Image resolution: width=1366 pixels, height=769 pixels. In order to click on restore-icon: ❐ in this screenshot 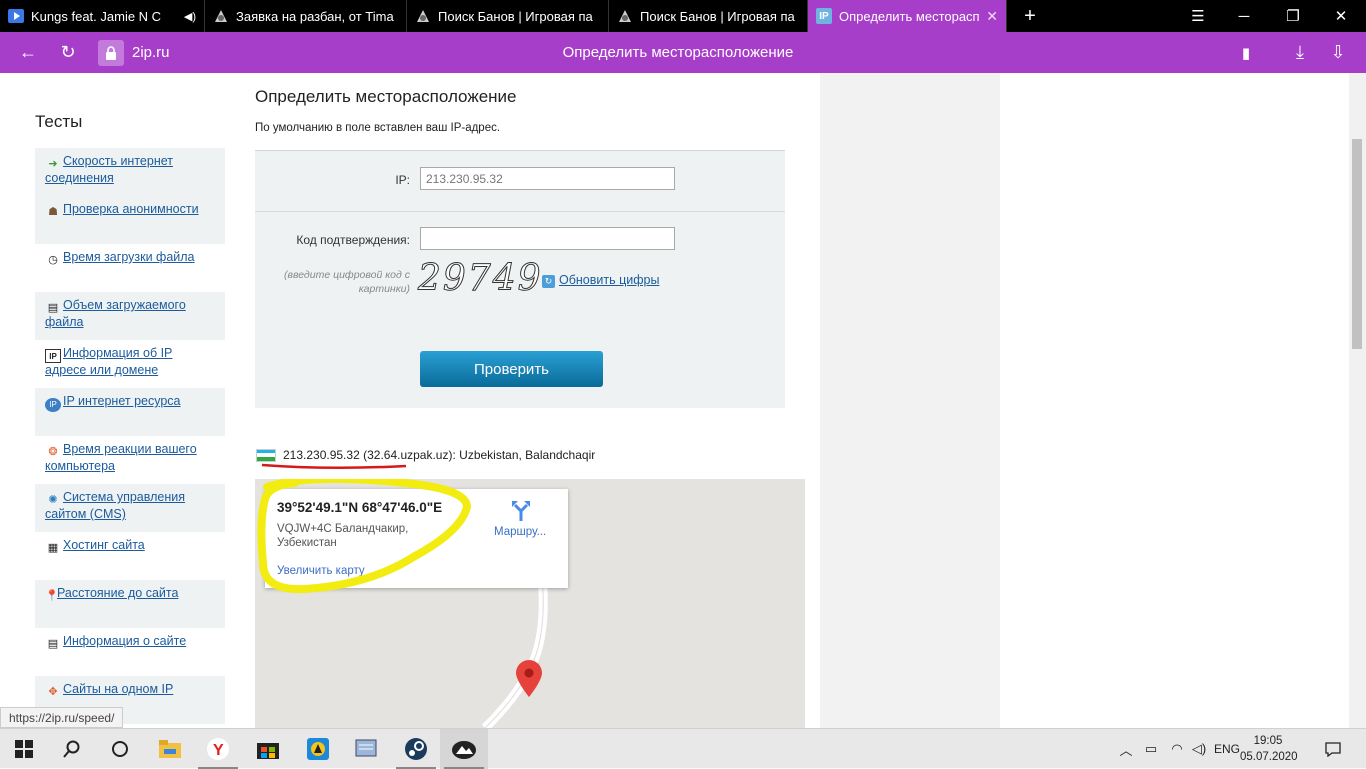, I will do `click(1293, 16)`.